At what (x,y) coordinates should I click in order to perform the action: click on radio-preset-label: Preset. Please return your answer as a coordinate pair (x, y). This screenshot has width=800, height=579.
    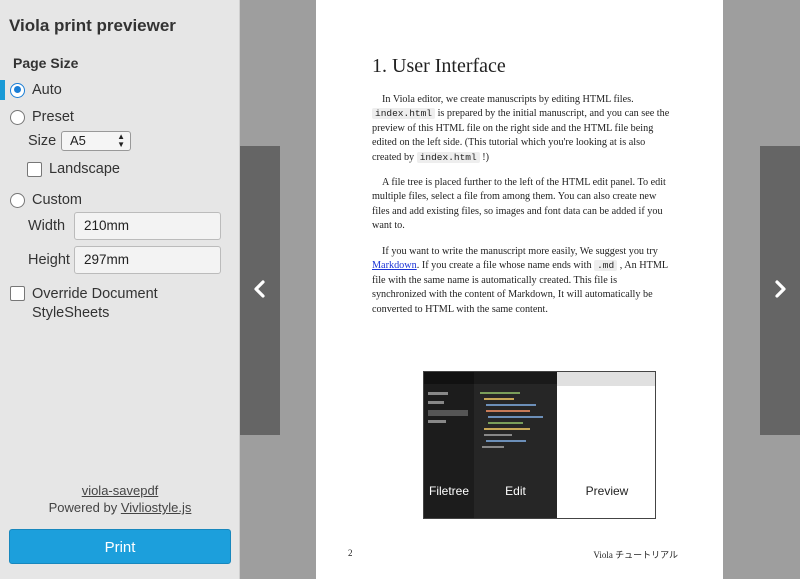
    Looking at the image, I should click on (53, 117).